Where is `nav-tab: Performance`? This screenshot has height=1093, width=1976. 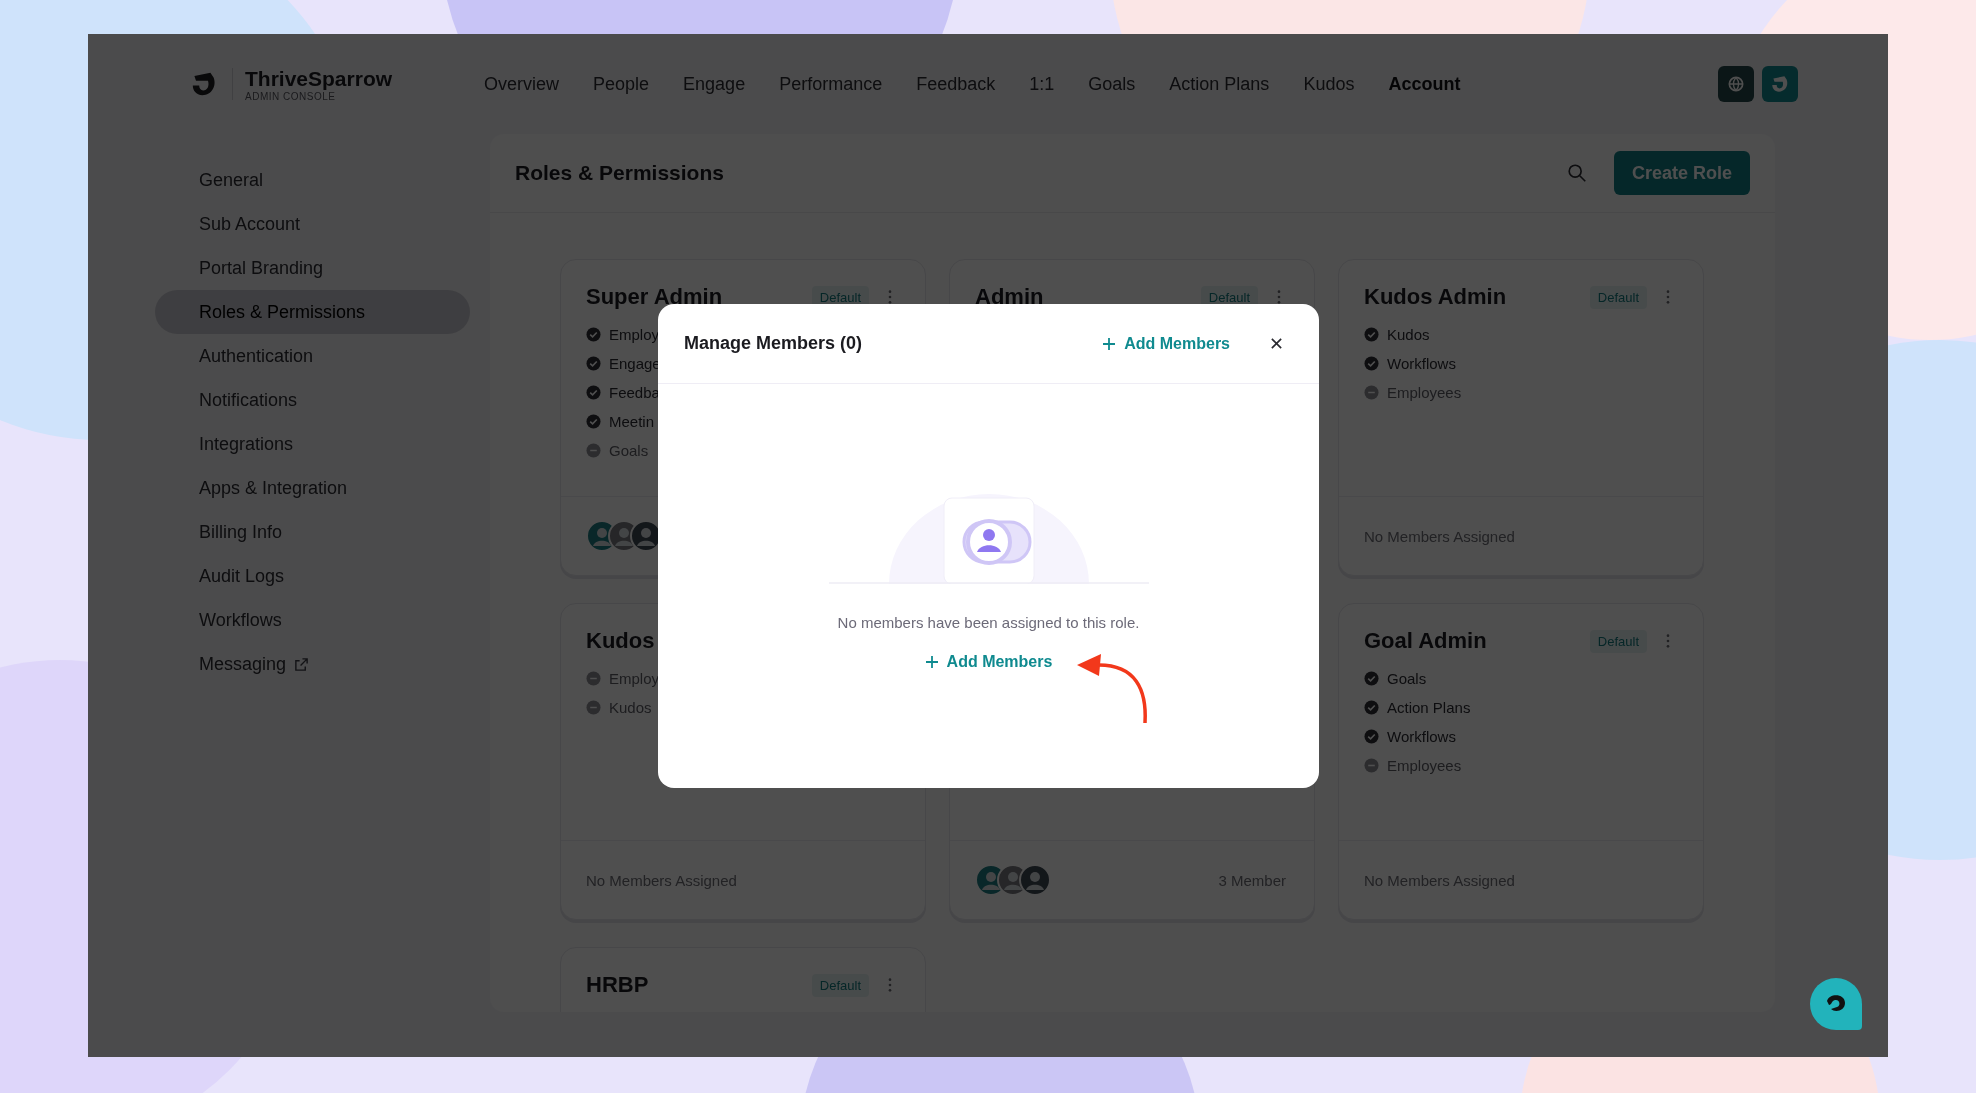 nav-tab: Performance is located at coordinates (831, 84).